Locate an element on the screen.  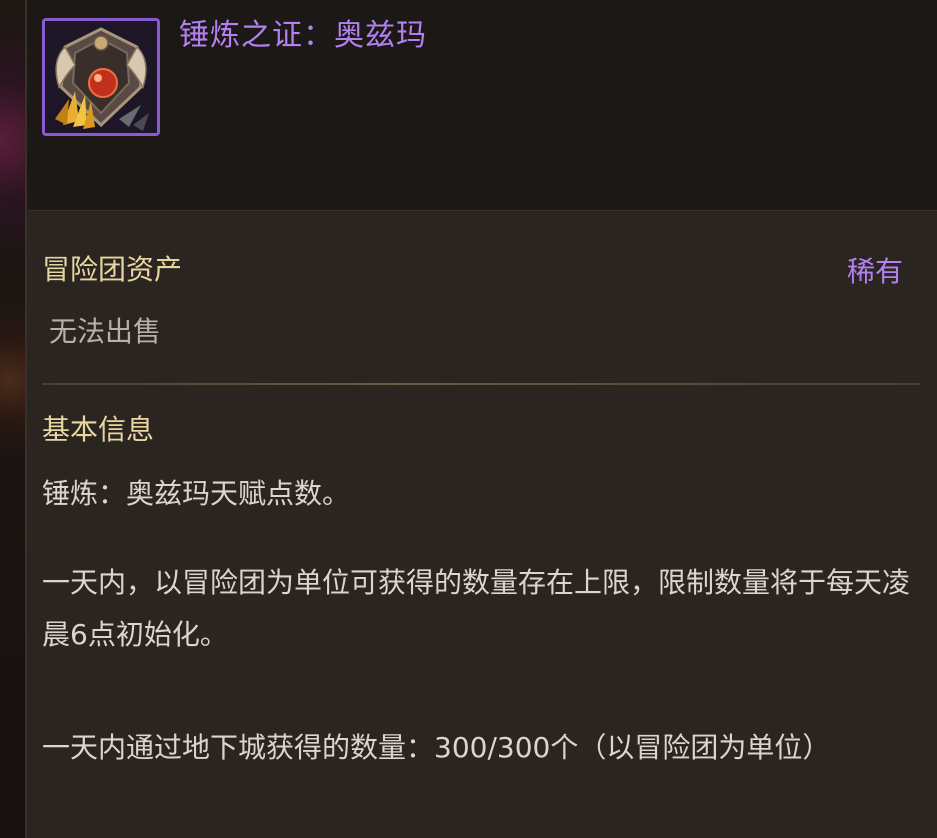
trade-restriction: 无法出售 is located at coordinates (105, 331).